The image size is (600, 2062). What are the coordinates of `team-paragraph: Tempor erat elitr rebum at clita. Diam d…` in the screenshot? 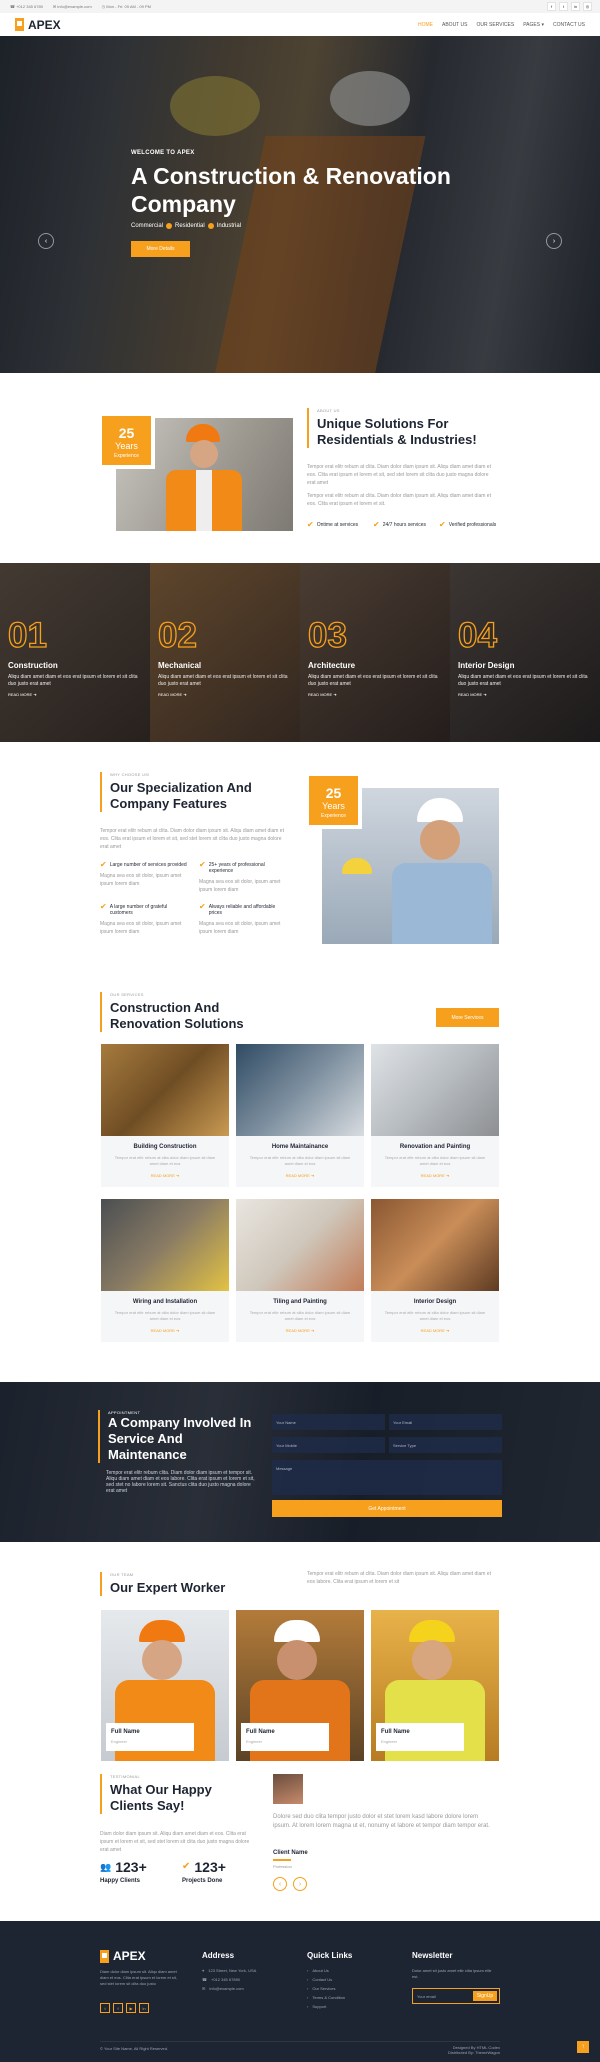 It's located at (399, 1578).